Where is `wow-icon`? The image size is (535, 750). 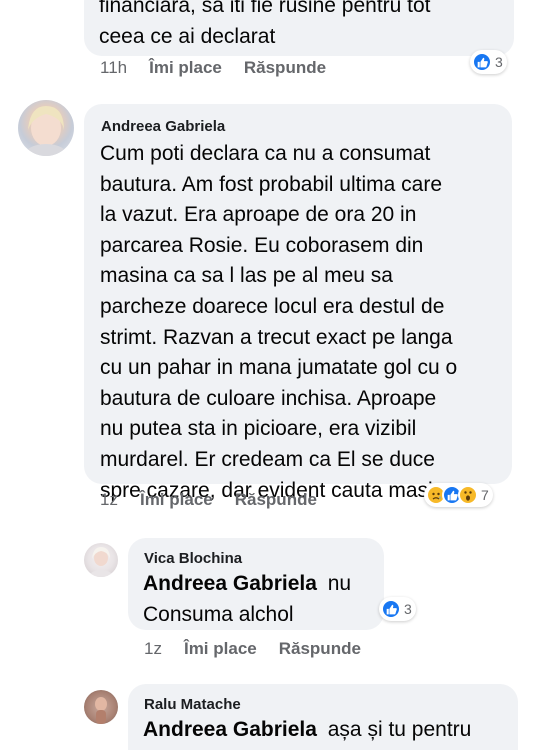 wow-icon is located at coordinates (468, 495).